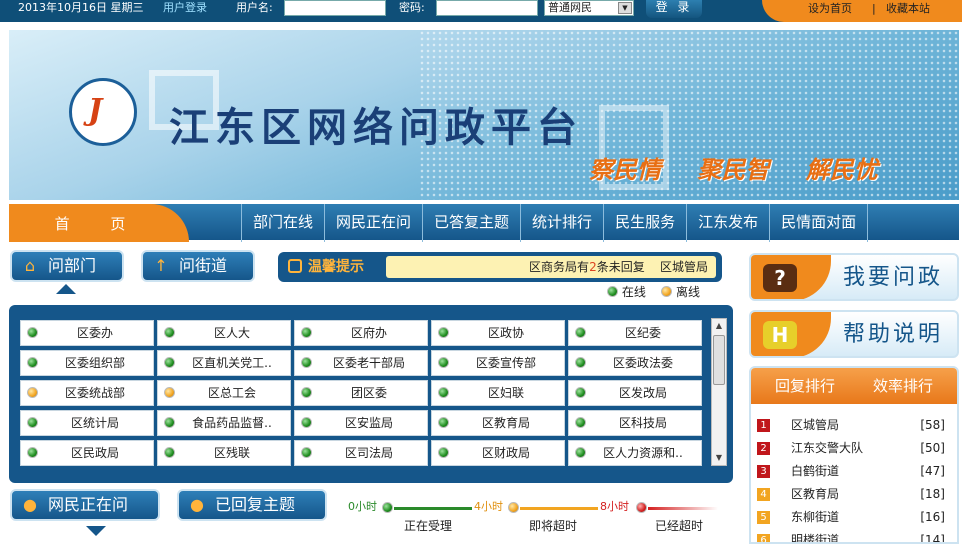 The image size is (962, 544). What do you see at coordinates (644, 223) in the screenshot?
I see `nav-item-services: 民生服务` at bounding box center [644, 223].